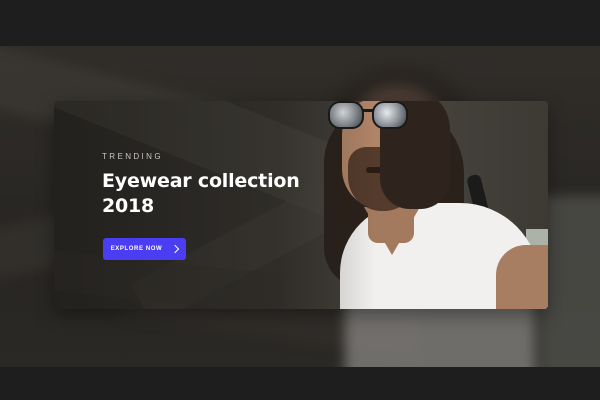 Image resolution: width=600 pixels, height=400 pixels. I want to click on hero-eyebrow: TRENDING, so click(132, 156).